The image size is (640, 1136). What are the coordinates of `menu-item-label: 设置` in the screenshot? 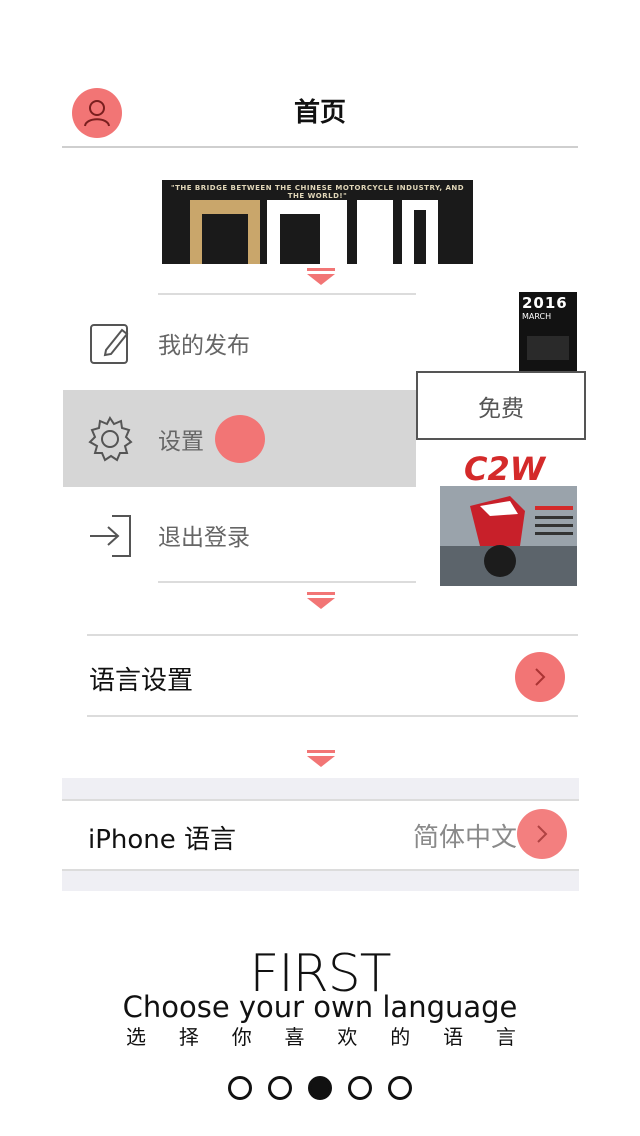 It's located at (181, 442).